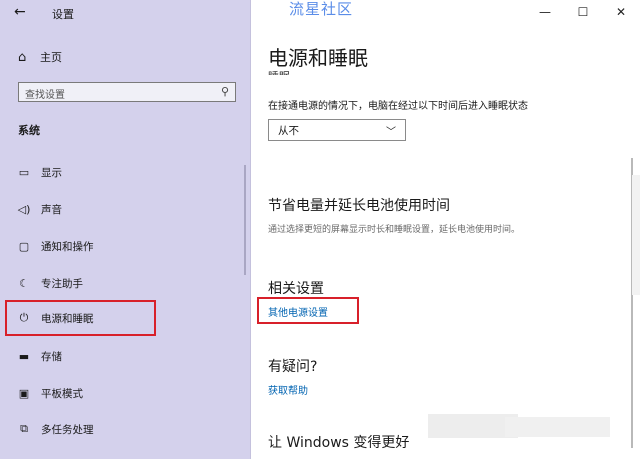 Image resolution: width=640 pixels, height=459 pixels. Describe the element at coordinates (293, 367) in the screenshot. I see `question-heading: 有疑问?` at that location.